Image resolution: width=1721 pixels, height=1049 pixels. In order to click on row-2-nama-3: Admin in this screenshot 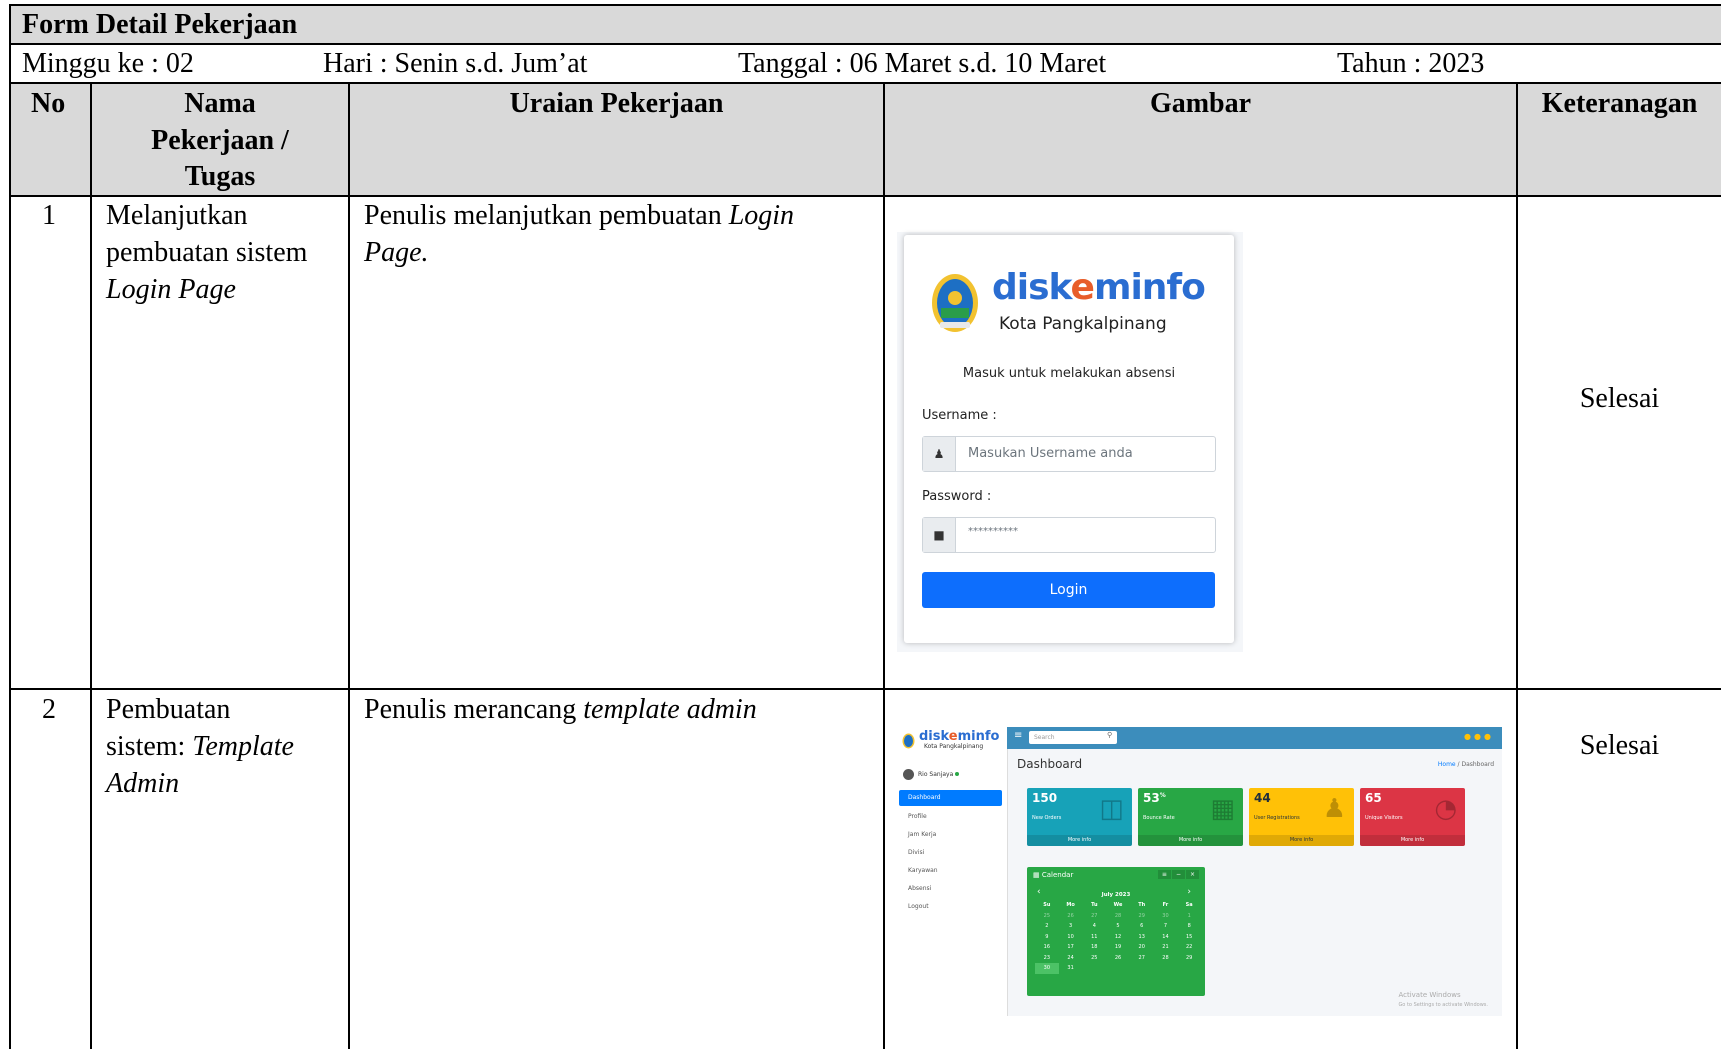, I will do `click(142, 784)`.